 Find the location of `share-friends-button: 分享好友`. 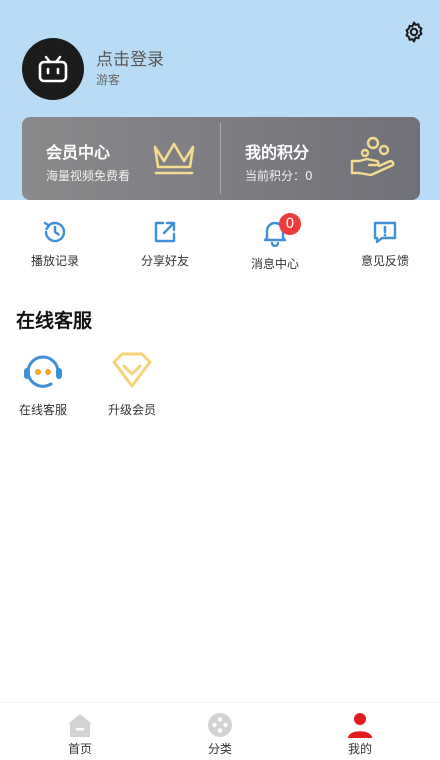

share-friends-button: 分享好友 is located at coordinates (165, 240).